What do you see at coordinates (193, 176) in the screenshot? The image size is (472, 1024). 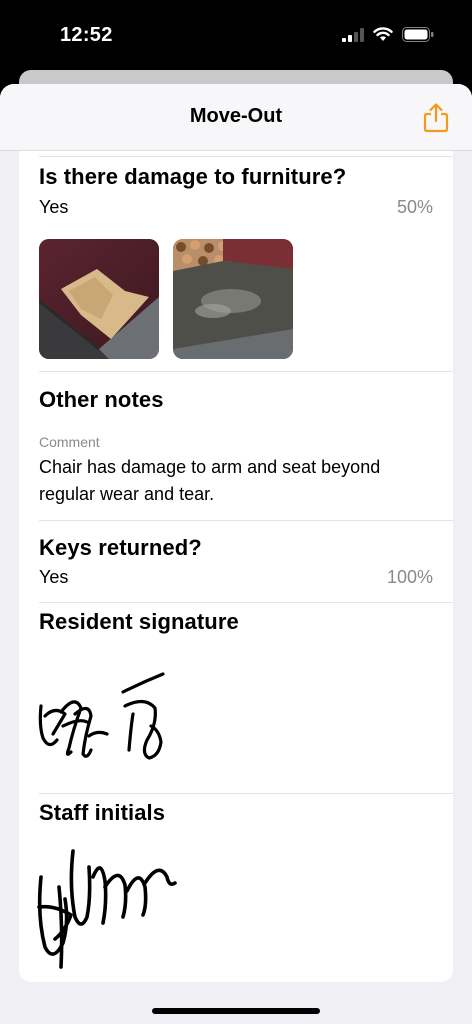 I see `furniture-damage-question: Is there damage to furniture?` at bounding box center [193, 176].